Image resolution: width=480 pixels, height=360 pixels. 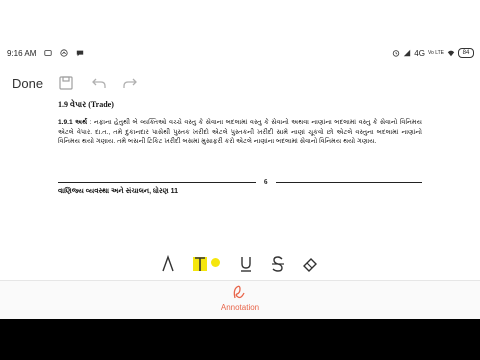 I want to click on undo-icon, so click(x=99, y=83).